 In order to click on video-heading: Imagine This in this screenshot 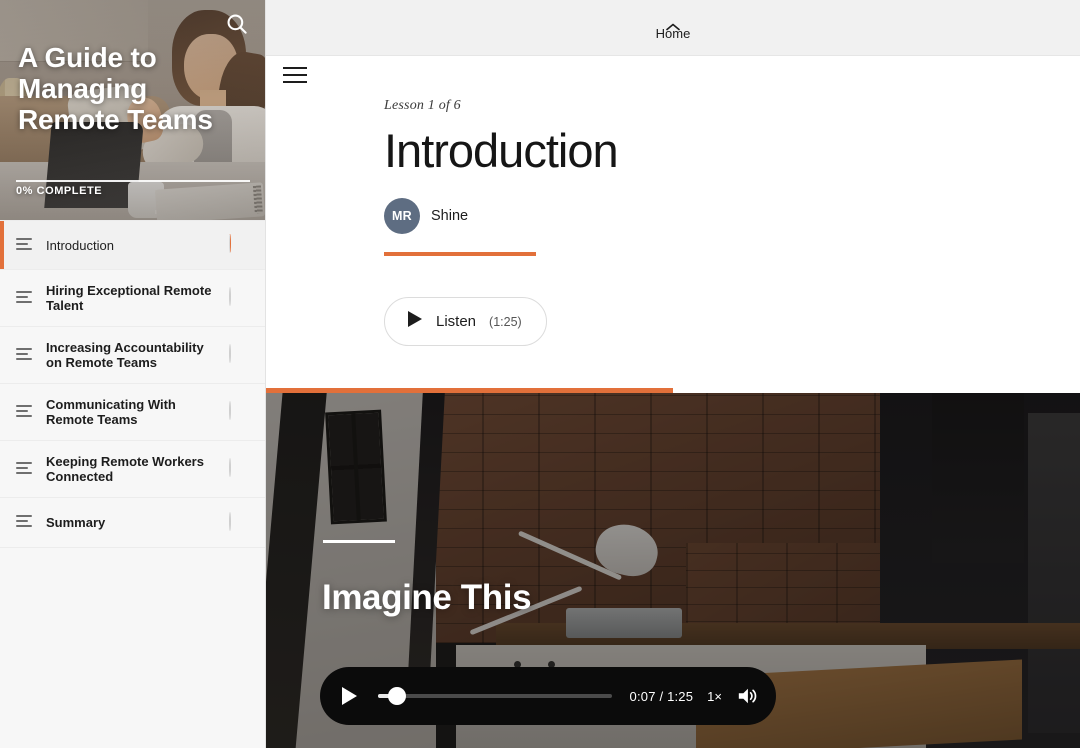, I will do `click(427, 597)`.